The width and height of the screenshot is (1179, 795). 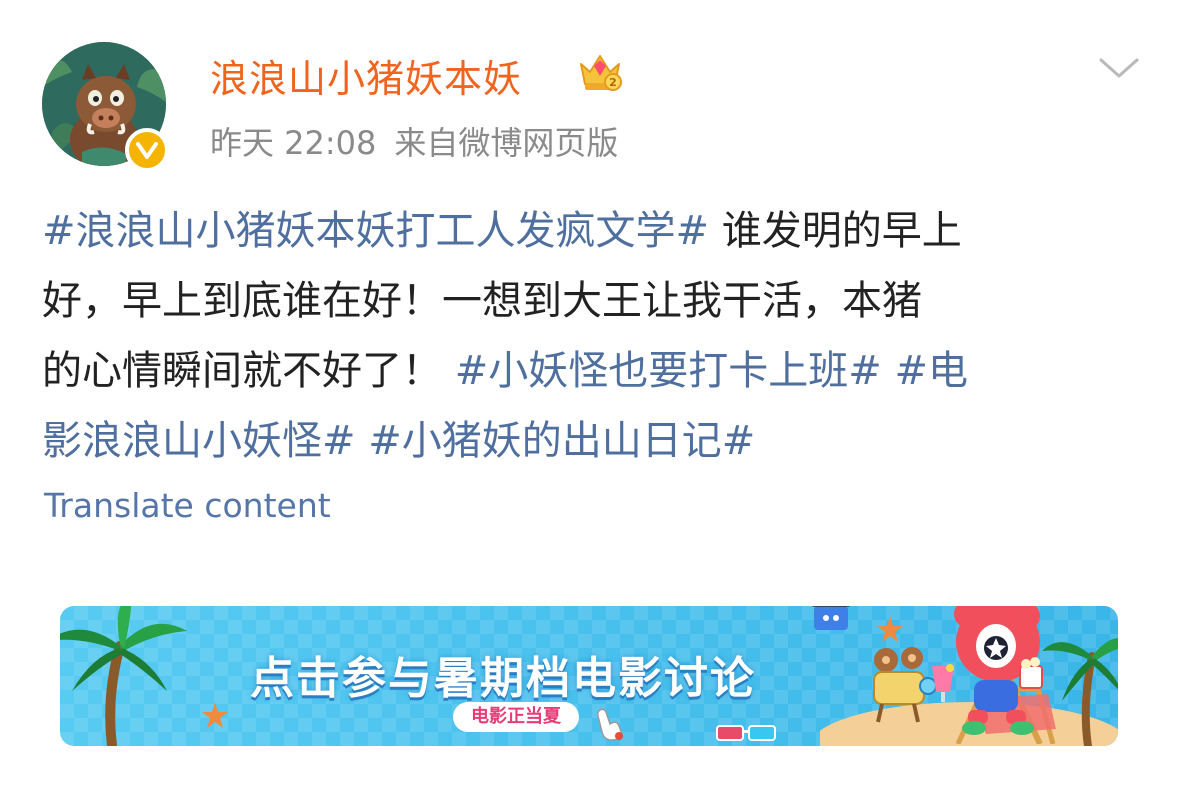 What do you see at coordinates (366, 75) in the screenshot?
I see `username: 浪浪山小猪妖本妖` at bounding box center [366, 75].